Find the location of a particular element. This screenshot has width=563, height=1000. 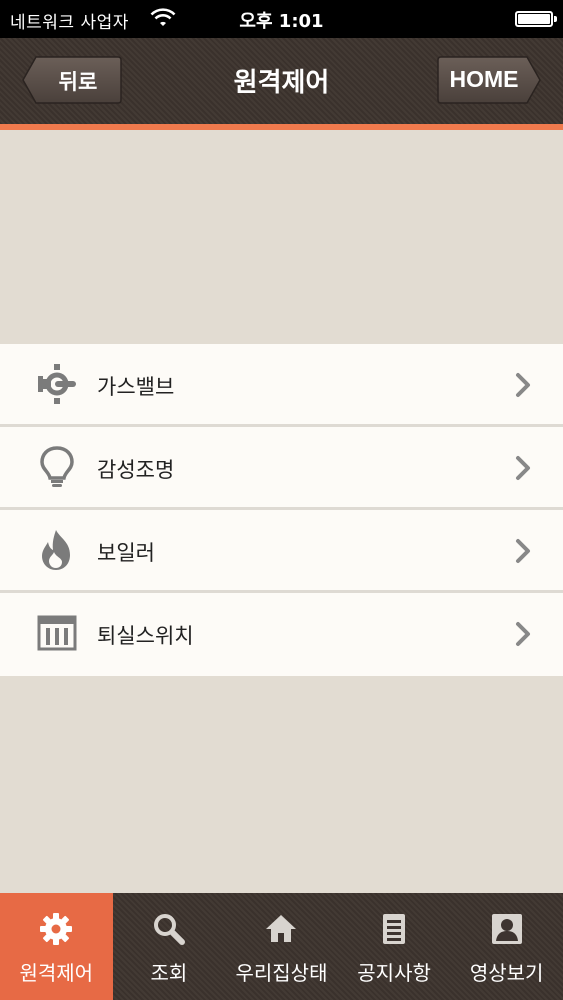

menu-item-boiler: 보일러 is located at coordinates (281, 551).